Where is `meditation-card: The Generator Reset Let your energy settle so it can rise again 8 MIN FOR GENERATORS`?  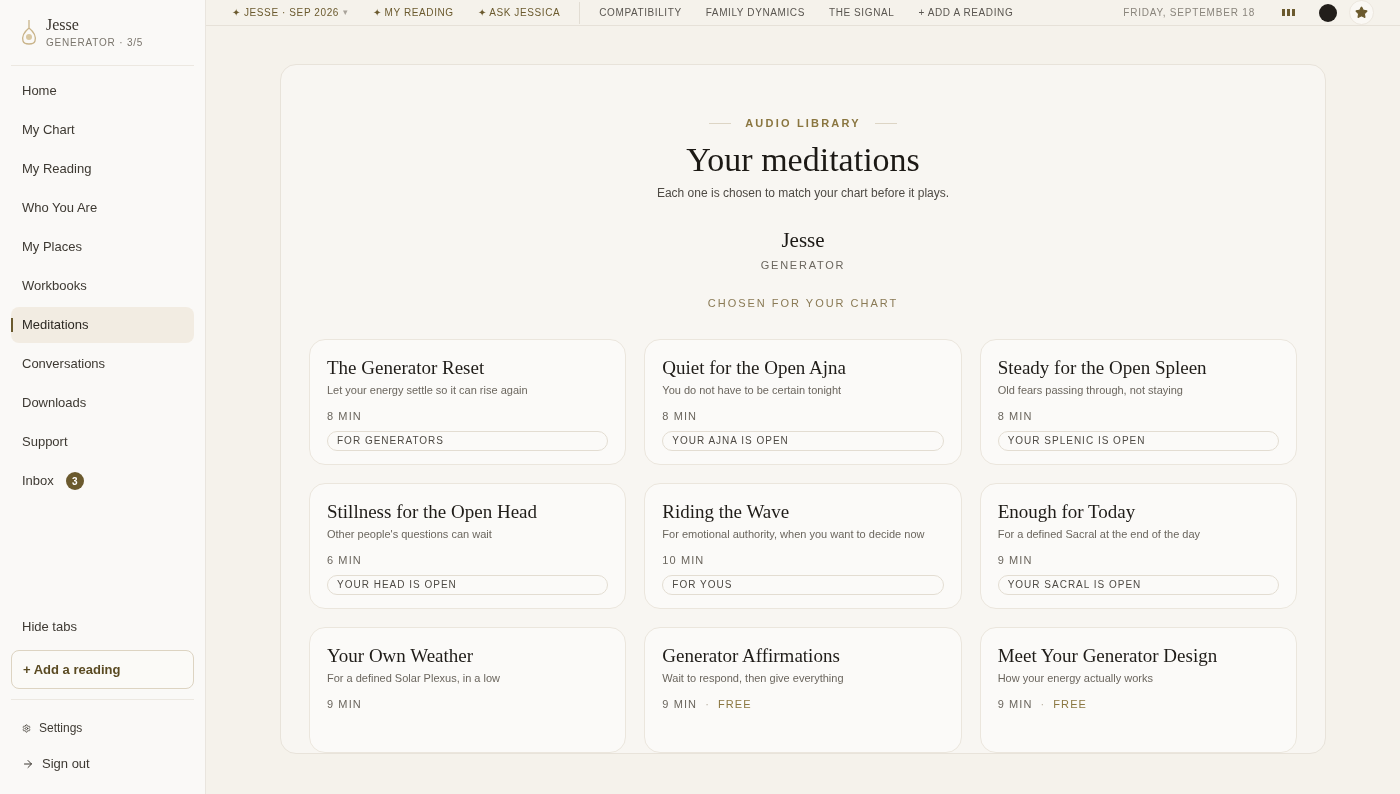
meditation-card: The Generator Reset Let your energy settle so it can rise again 8 MIN FOR GENERATORS is located at coordinates (468, 401).